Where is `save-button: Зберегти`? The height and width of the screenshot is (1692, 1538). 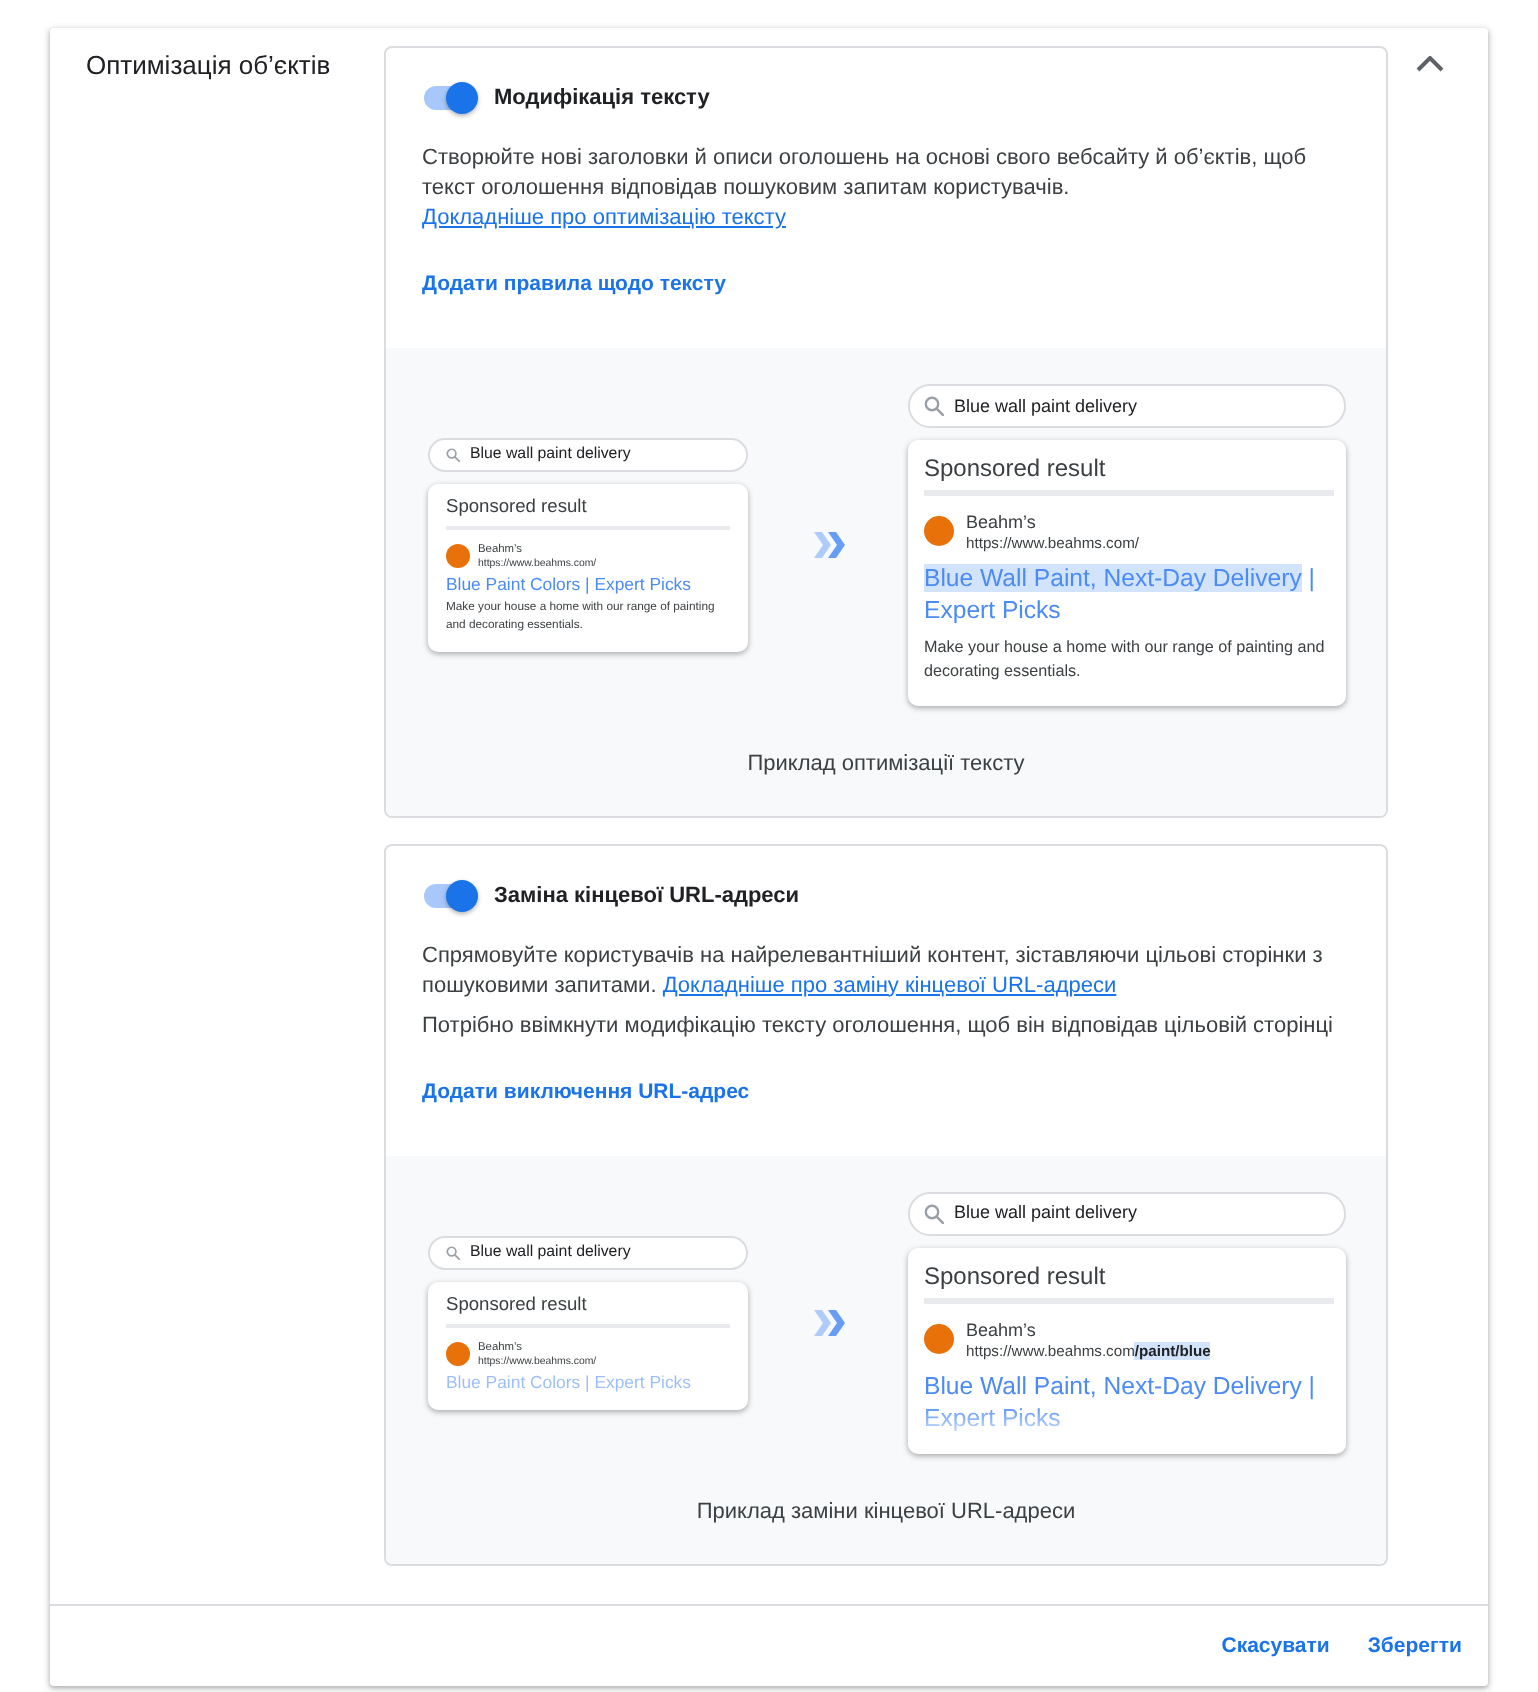
save-button: Зберегти is located at coordinates (1414, 1646).